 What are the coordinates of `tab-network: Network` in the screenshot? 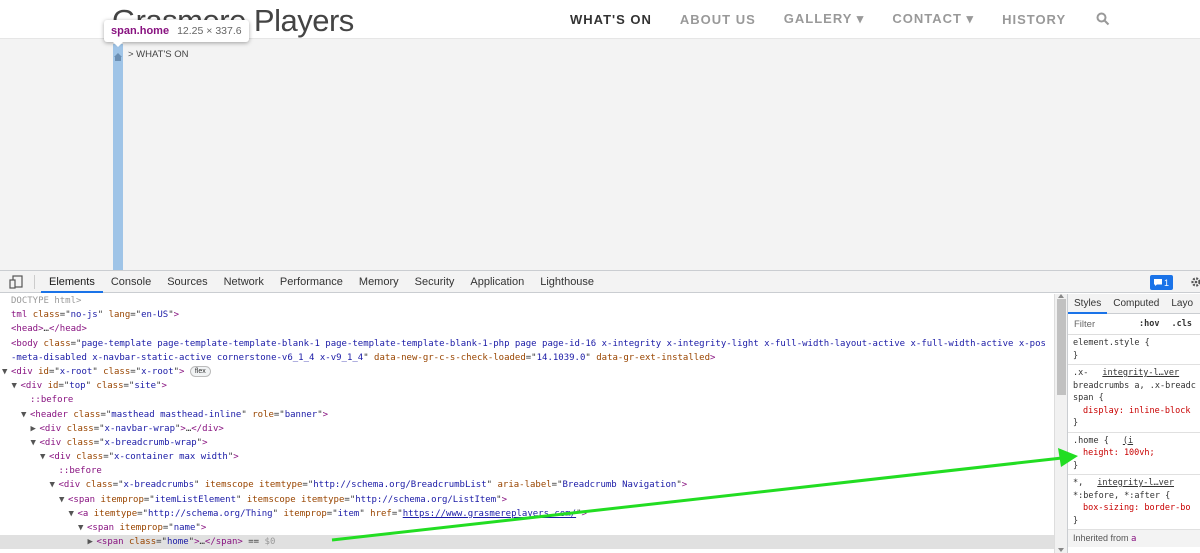 It's located at (244, 282).